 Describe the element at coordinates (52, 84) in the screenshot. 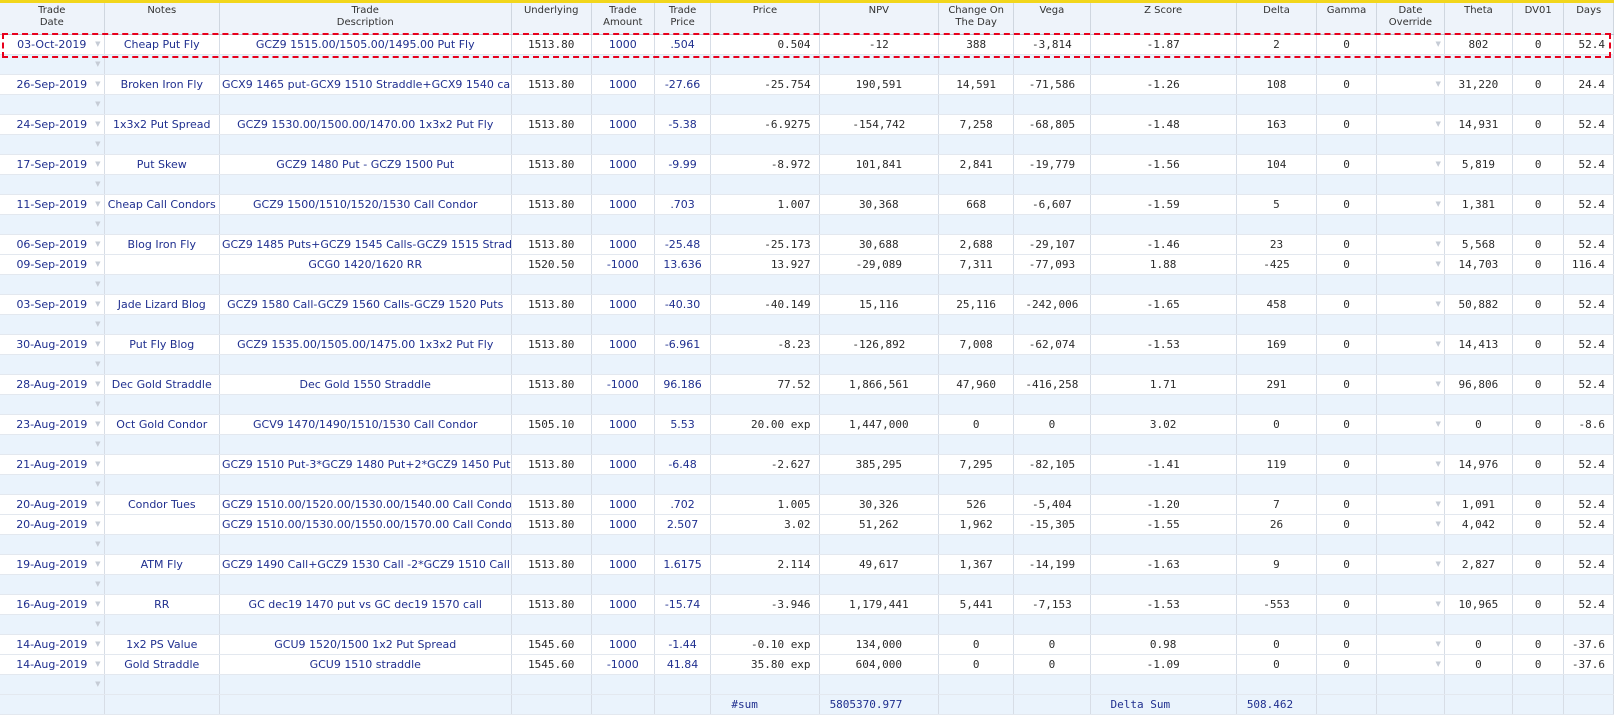

I see `trade-date-cell: 26-Sep-2019 ▼` at that location.